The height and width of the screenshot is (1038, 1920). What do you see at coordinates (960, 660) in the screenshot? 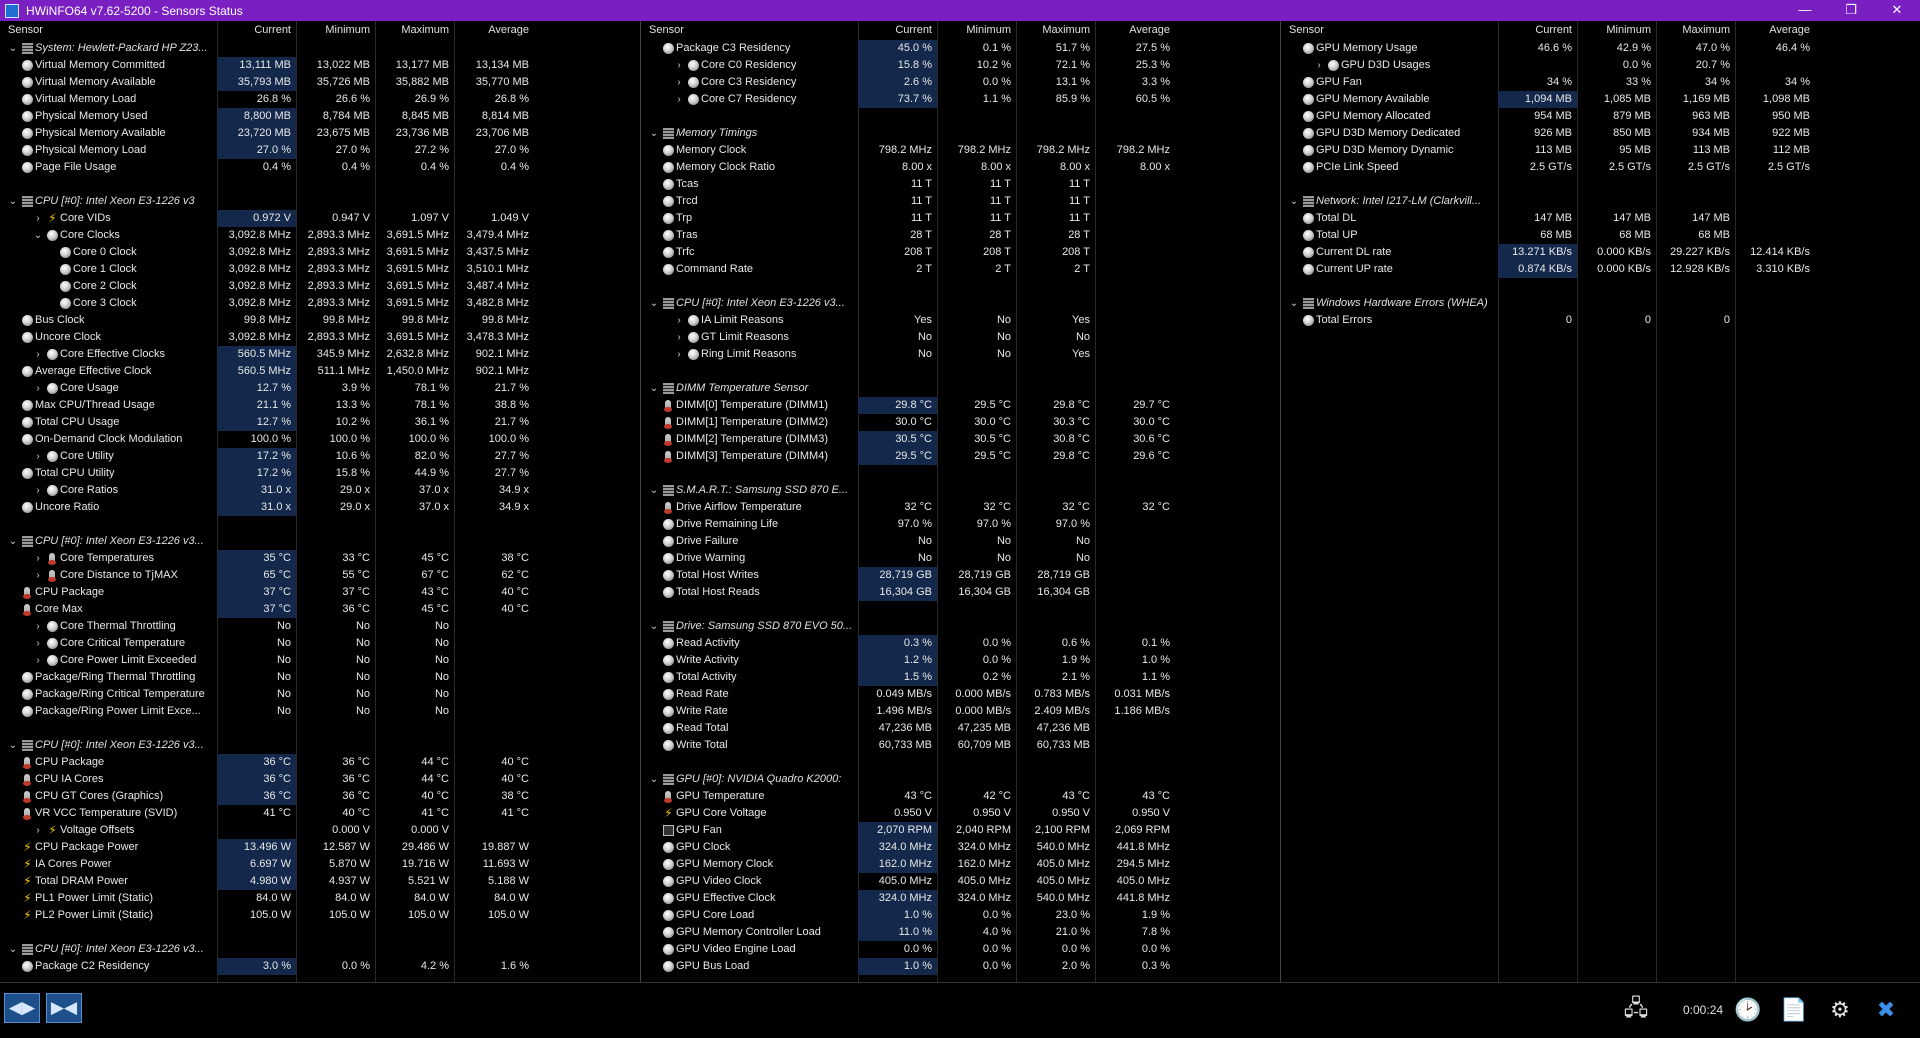
I see `sensor-row: Write Activity 1.2 % 0.0 % 1.9 % 1.0 %` at bounding box center [960, 660].